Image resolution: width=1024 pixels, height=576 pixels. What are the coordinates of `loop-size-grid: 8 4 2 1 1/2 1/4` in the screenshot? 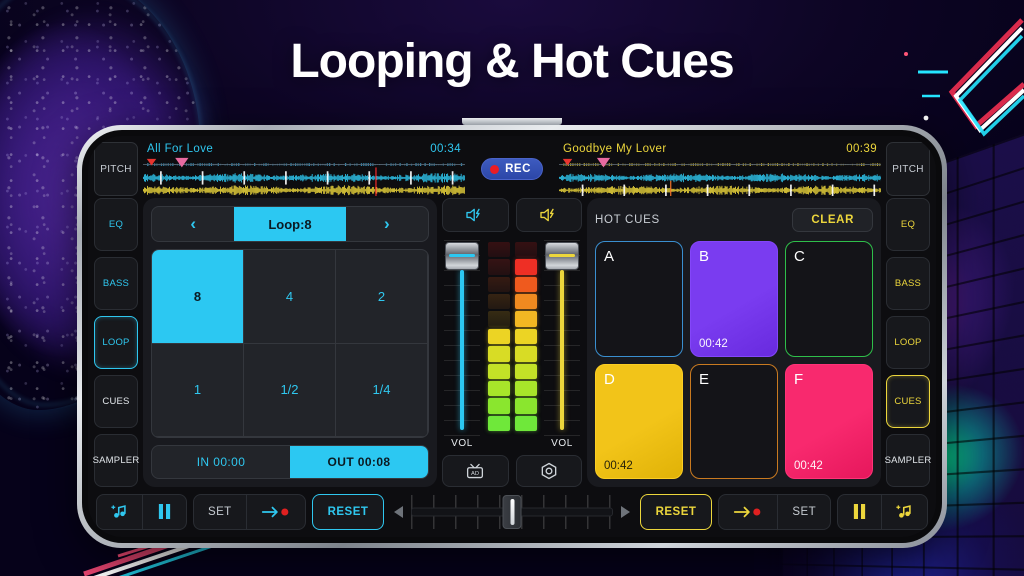 It's located at (290, 343).